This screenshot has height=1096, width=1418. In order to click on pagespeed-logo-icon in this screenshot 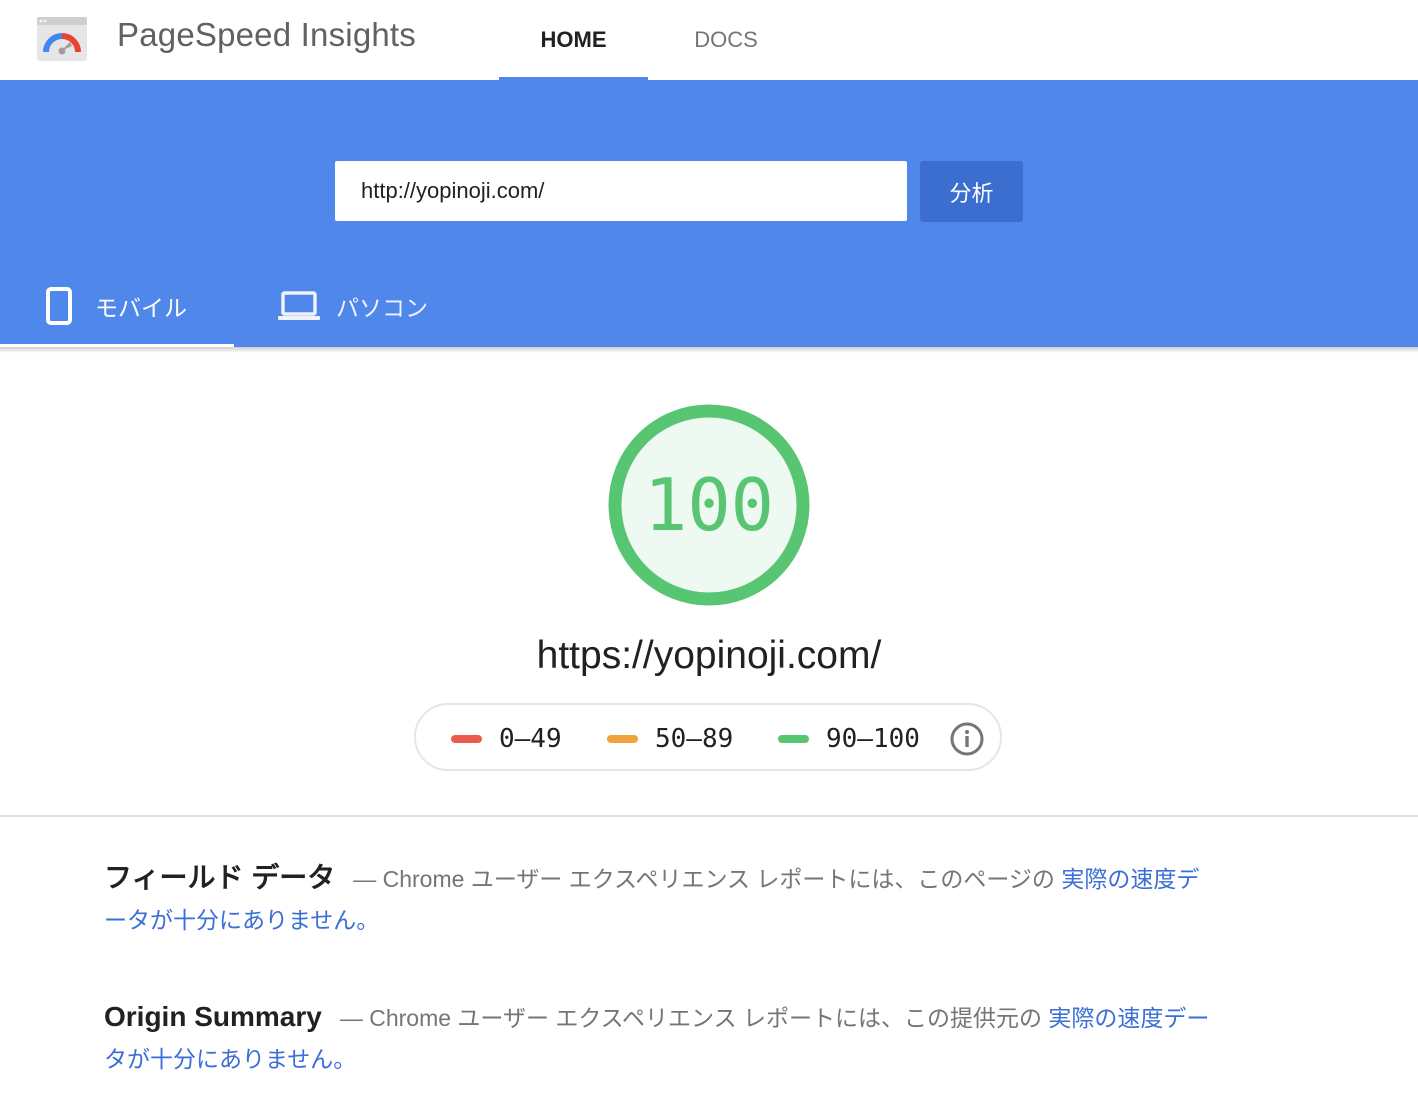, I will do `click(62, 39)`.